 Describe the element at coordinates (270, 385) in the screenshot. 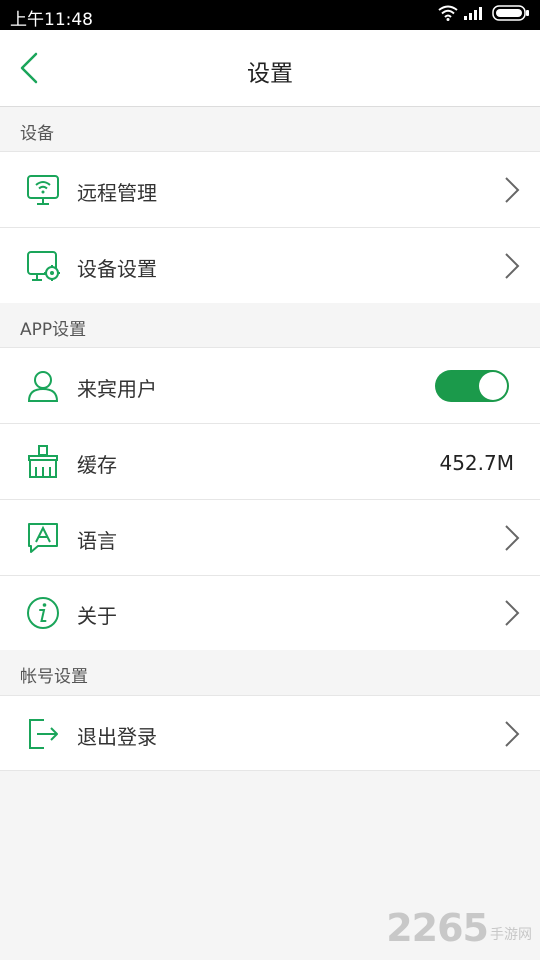

I see `row-guest-user: 来宾用户` at that location.